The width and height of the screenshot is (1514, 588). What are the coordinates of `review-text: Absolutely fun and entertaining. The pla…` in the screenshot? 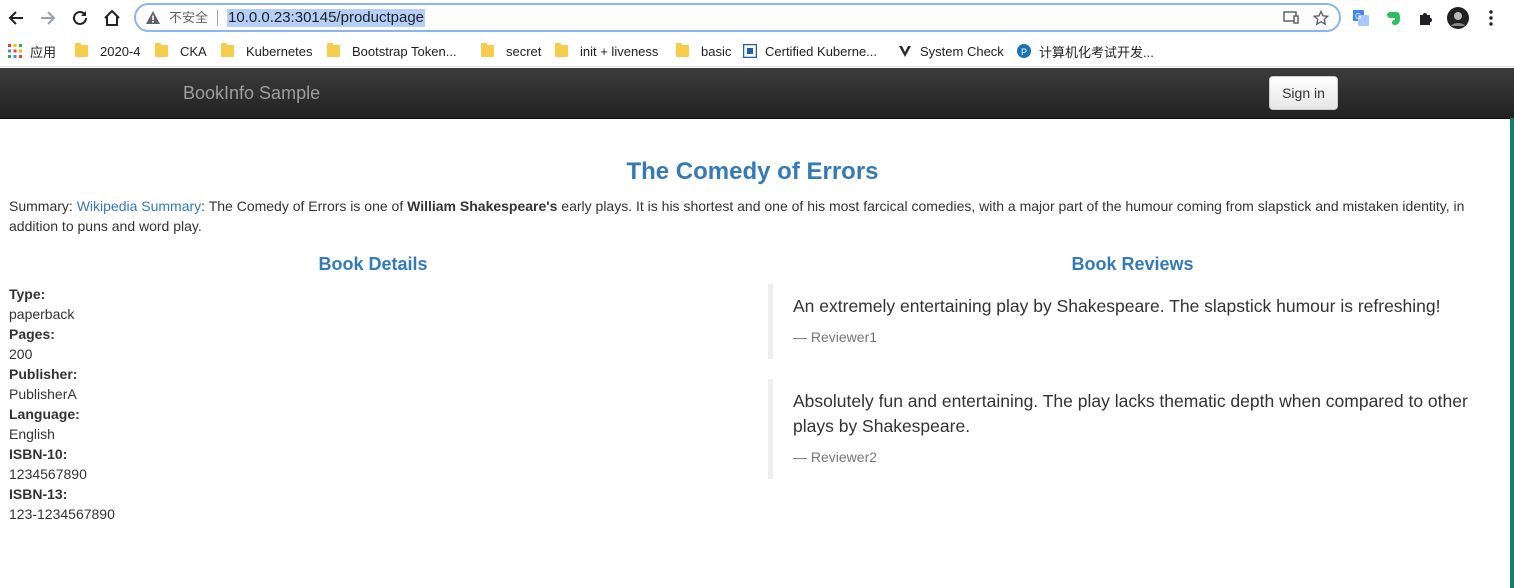 It's located at (1130, 413).